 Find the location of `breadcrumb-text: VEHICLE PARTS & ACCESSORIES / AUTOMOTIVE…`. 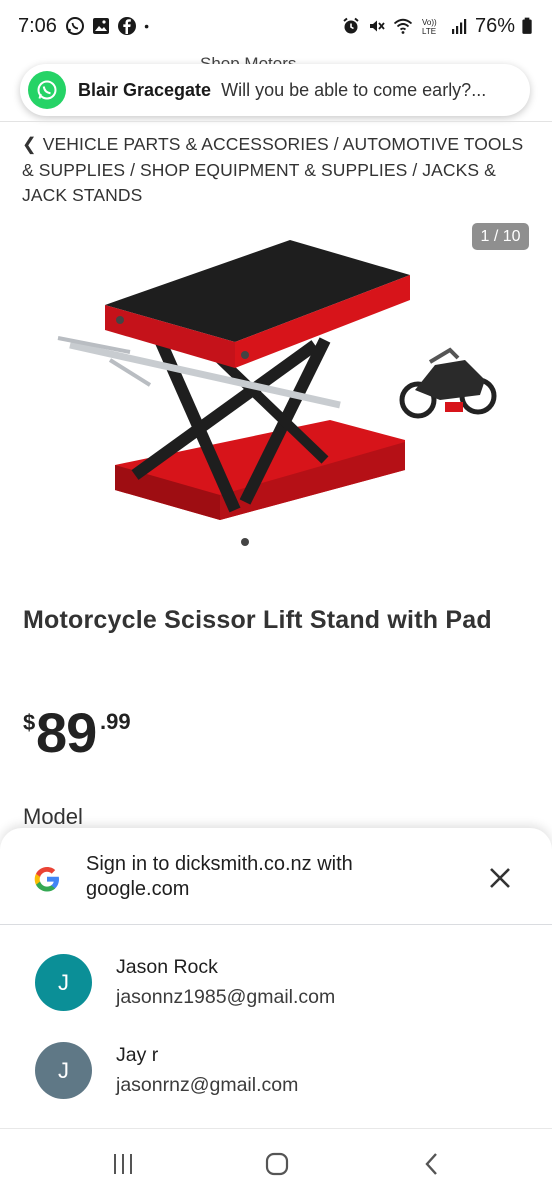

breadcrumb-text: VEHICLE PARTS & ACCESSORIES / AUTOMOTIVE… is located at coordinates (272, 169).